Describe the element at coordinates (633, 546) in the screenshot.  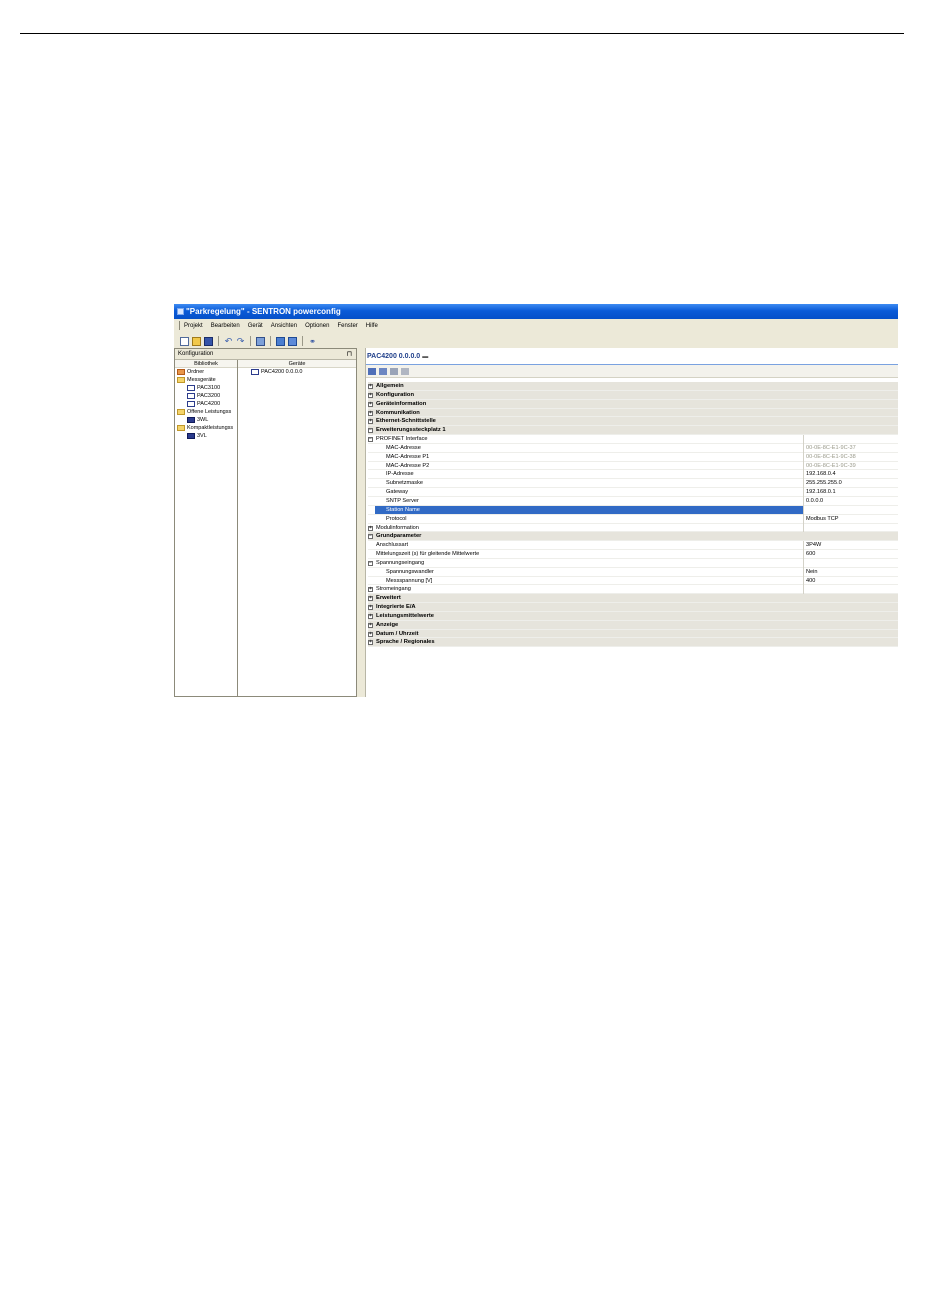
I see `property-row: Anschlussart 3P4W` at that location.